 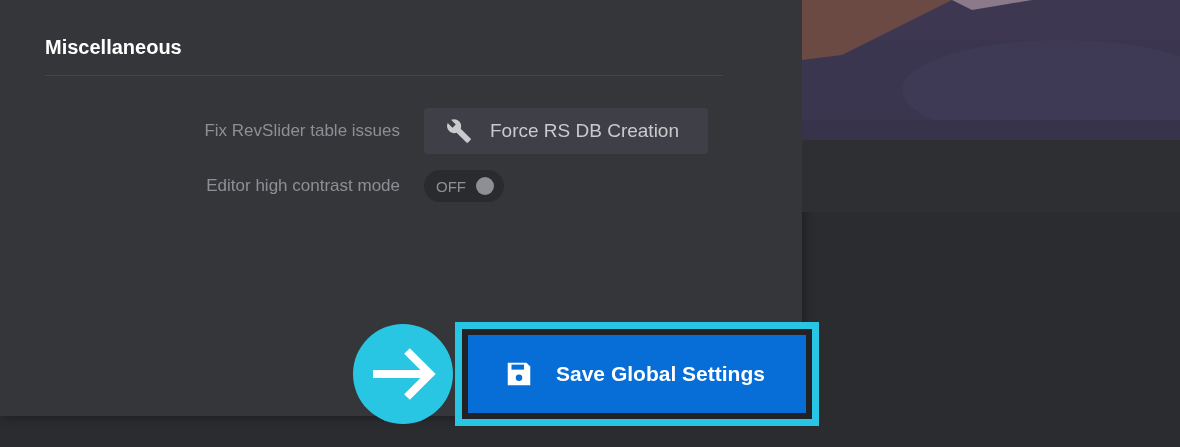 I want to click on wrench-icon, so click(x=459, y=131).